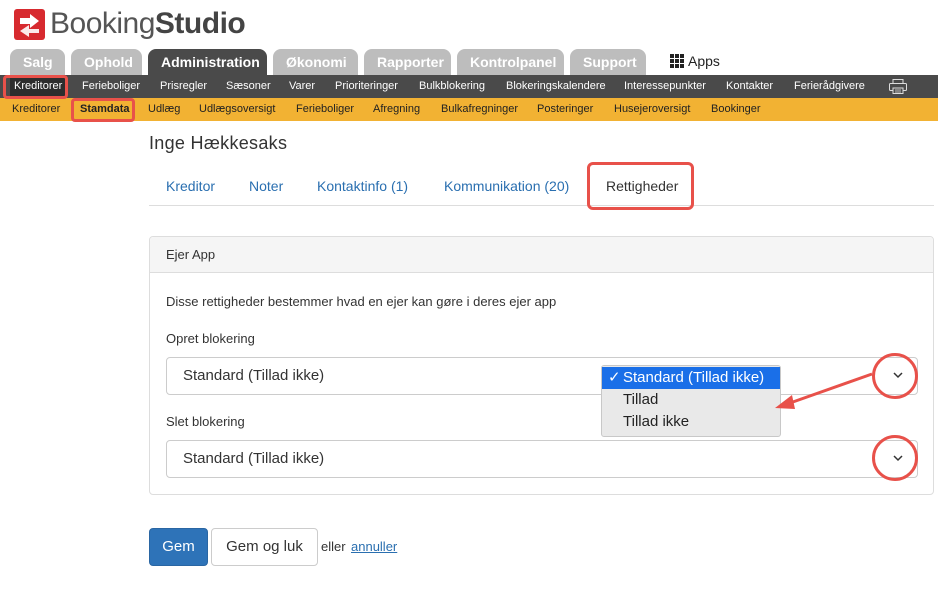 The width and height of the screenshot is (938, 592). Describe the element at coordinates (254, 375) in the screenshot. I see `create-block-value: Standard (Tillad ikke)` at that location.